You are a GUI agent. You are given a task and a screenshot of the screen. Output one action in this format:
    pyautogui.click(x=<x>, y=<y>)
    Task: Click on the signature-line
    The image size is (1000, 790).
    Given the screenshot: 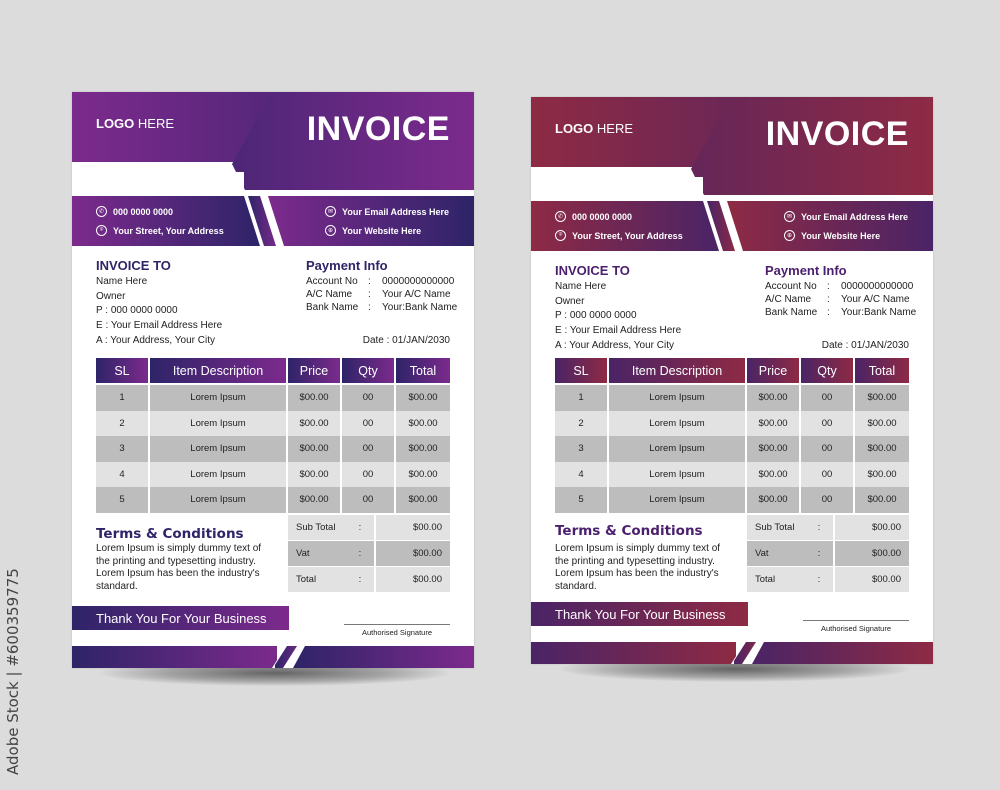 What is the action you would take?
    pyautogui.click(x=397, y=624)
    